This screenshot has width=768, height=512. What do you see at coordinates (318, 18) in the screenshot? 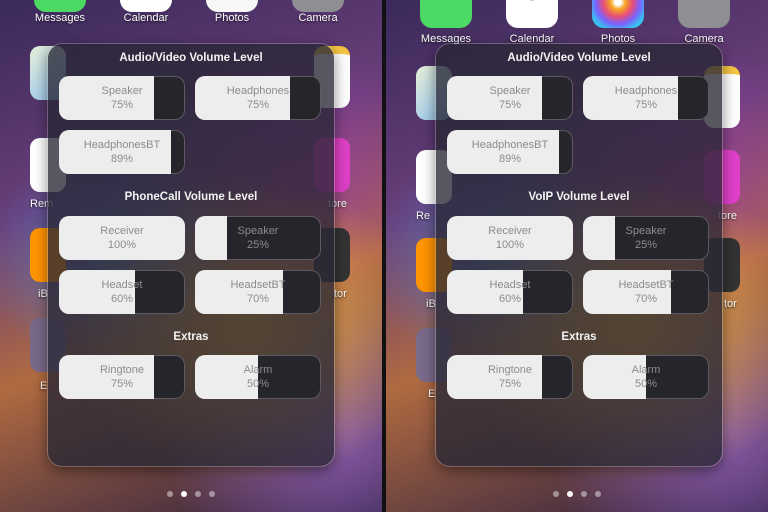
I see `camera-label: Camera` at bounding box center [318, 18].